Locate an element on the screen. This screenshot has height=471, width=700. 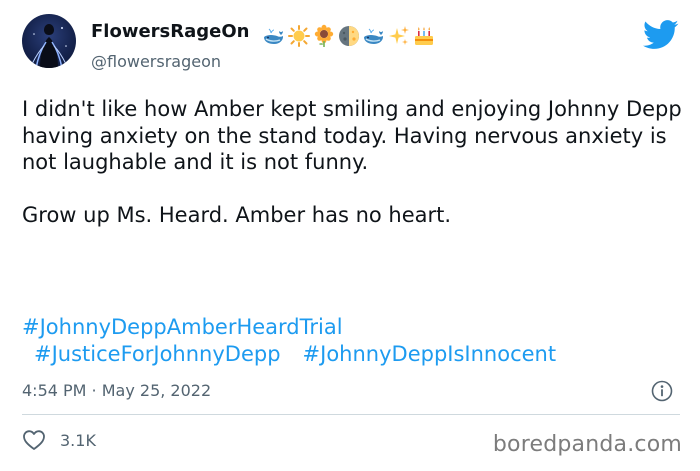
hashtag-link: #JohnnyDeppAmberHeardTrial is located at coordinates (182, 327).